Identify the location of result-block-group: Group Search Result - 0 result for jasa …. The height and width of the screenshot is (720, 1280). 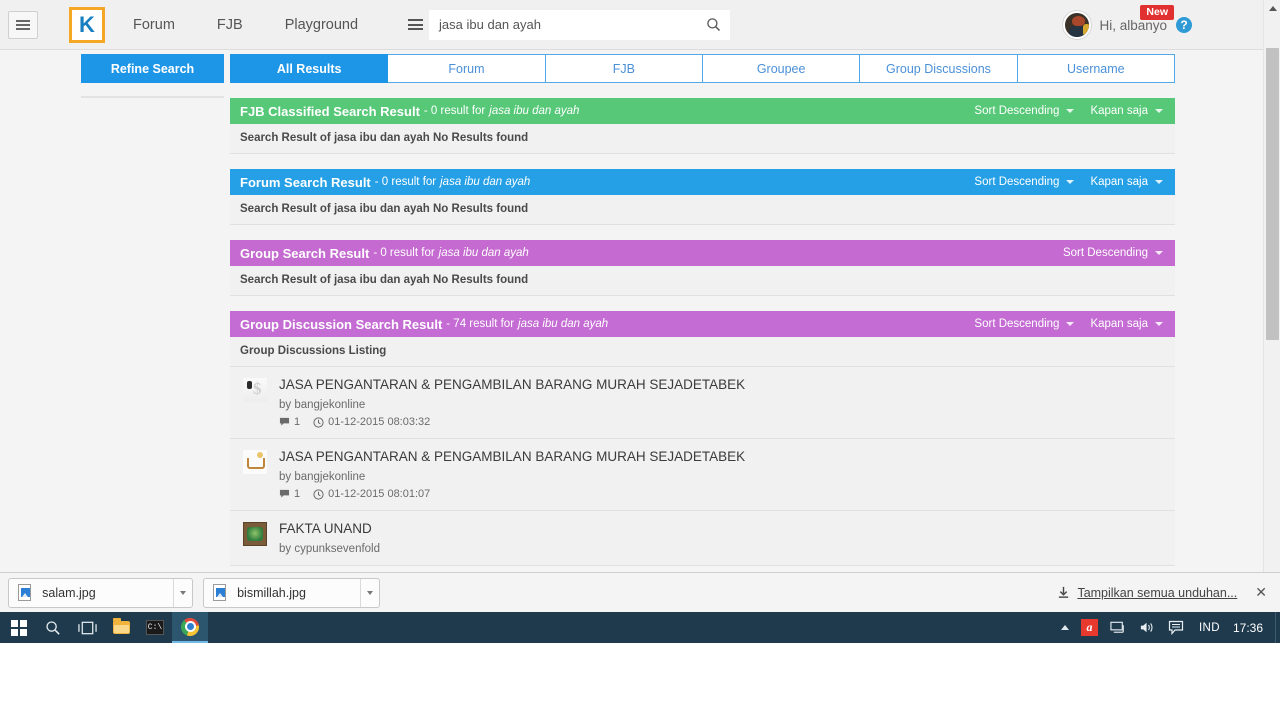
(702, 268).